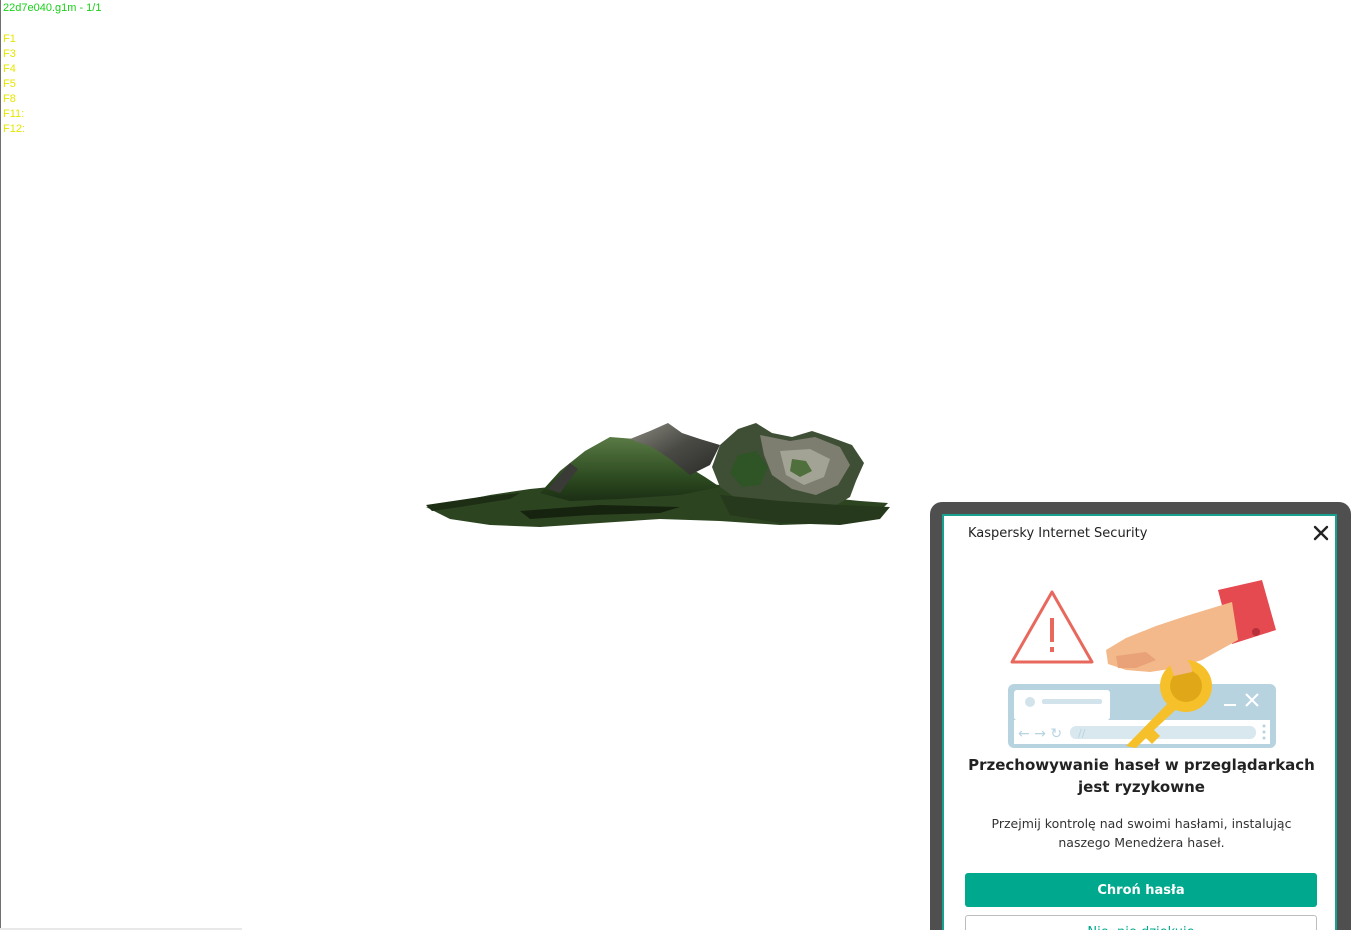  I want to click on close-icon, so click(1321, 533).